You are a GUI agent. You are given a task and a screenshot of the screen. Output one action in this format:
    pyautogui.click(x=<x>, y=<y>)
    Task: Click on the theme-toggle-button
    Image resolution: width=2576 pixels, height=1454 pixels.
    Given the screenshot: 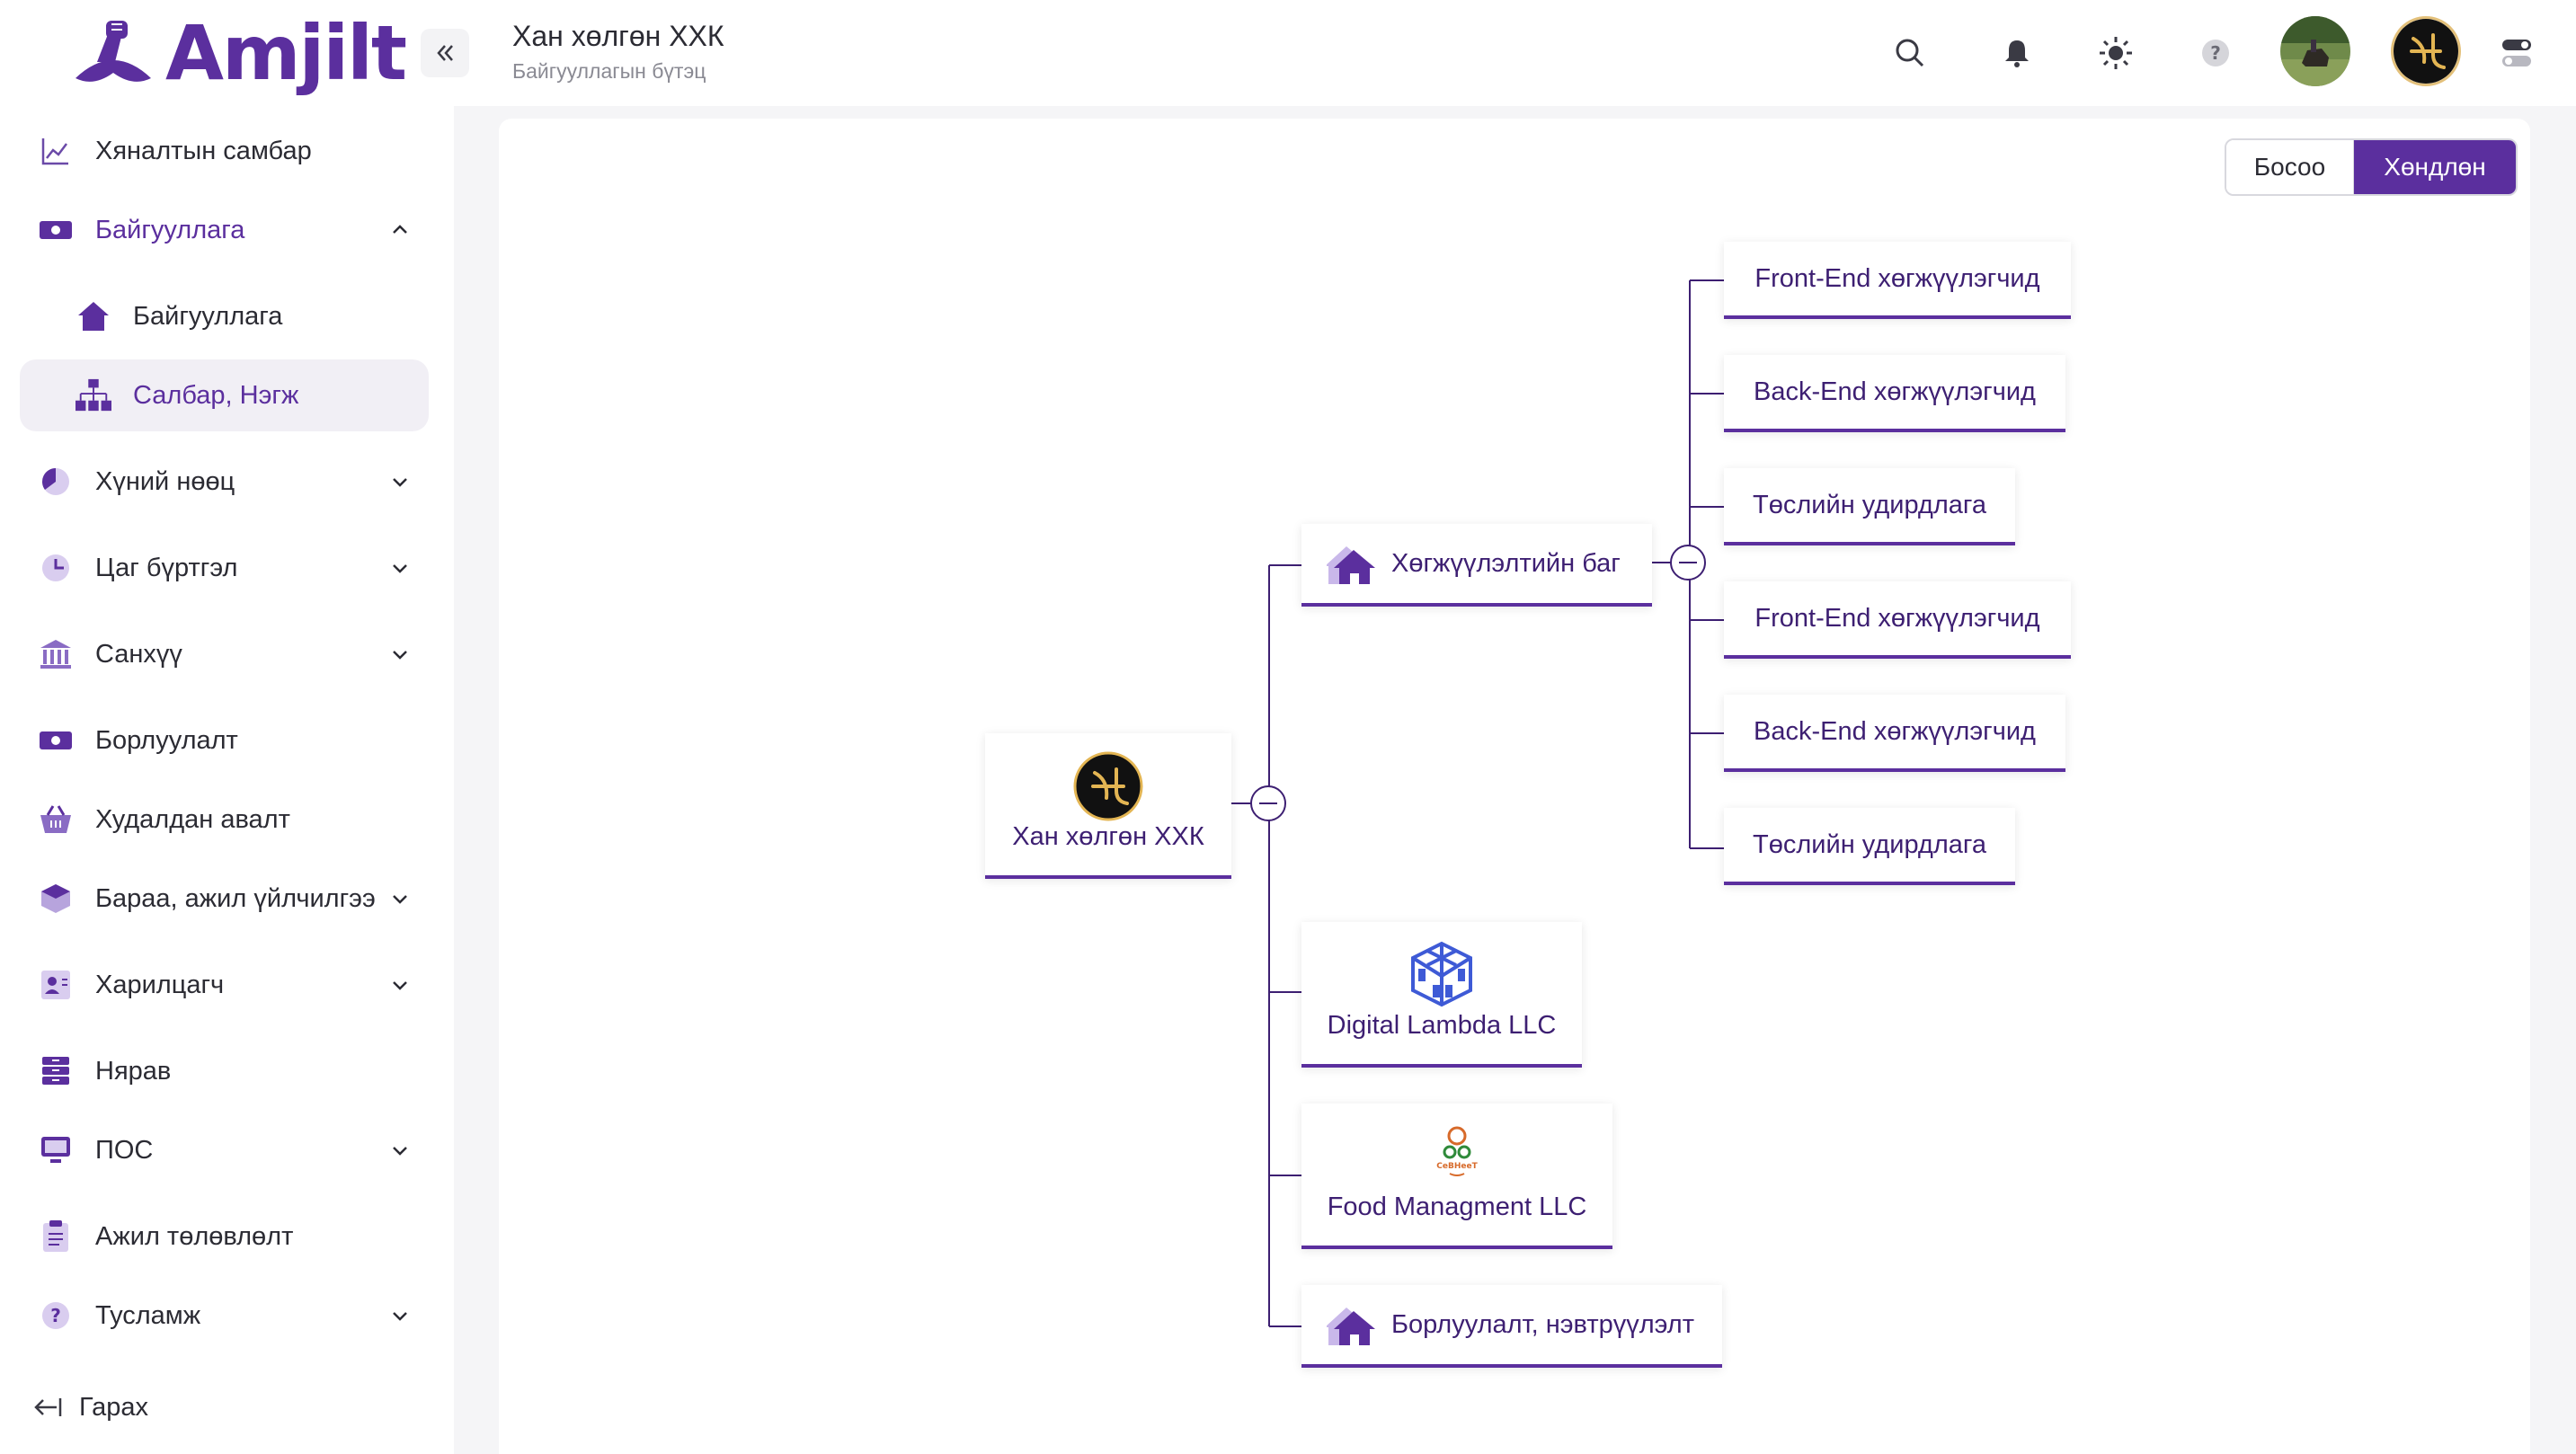 What is the action you would take?
    pyautogui.click(x=2116, y=53)
    